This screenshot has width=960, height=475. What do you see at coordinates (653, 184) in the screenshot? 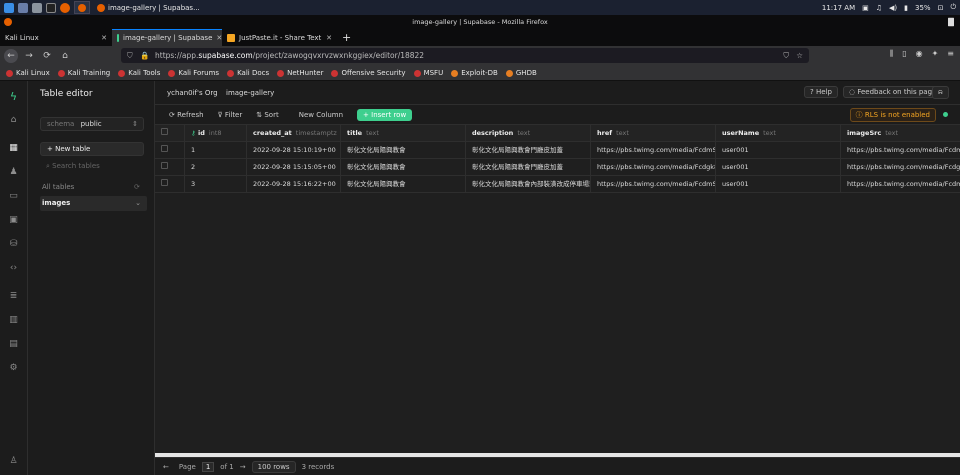
I see `cell-href: https://pbs.twimg.com/media/FcdmSXqW` at bounding box center [653, 184].